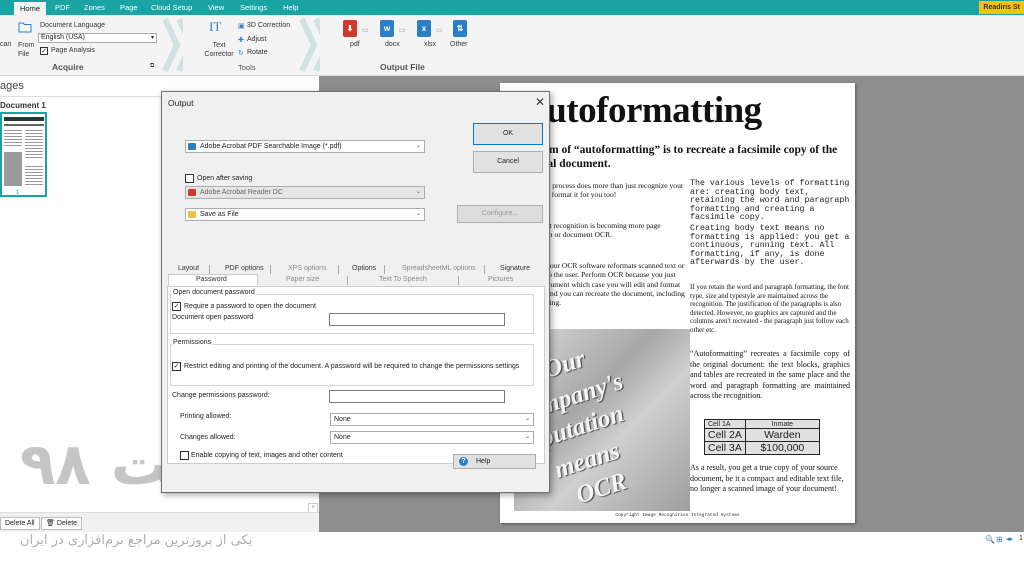 This screenshot has height=576, width=1024. I want to click on dialog-launcher-icon: ⧉, so click(152, 66).